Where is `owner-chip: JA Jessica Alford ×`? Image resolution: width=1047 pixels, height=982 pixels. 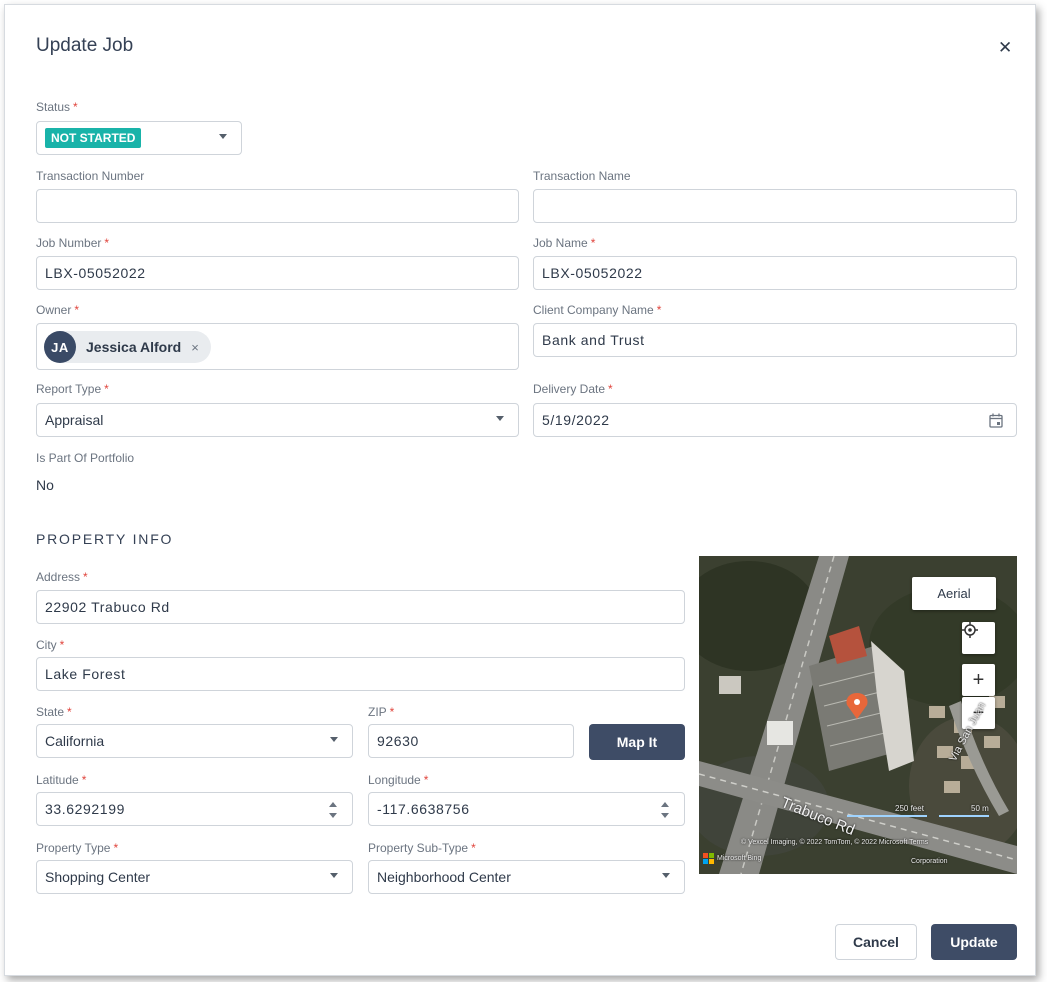 owner-chip: JA Jessica Alford × is located at coordinates (128, 347).